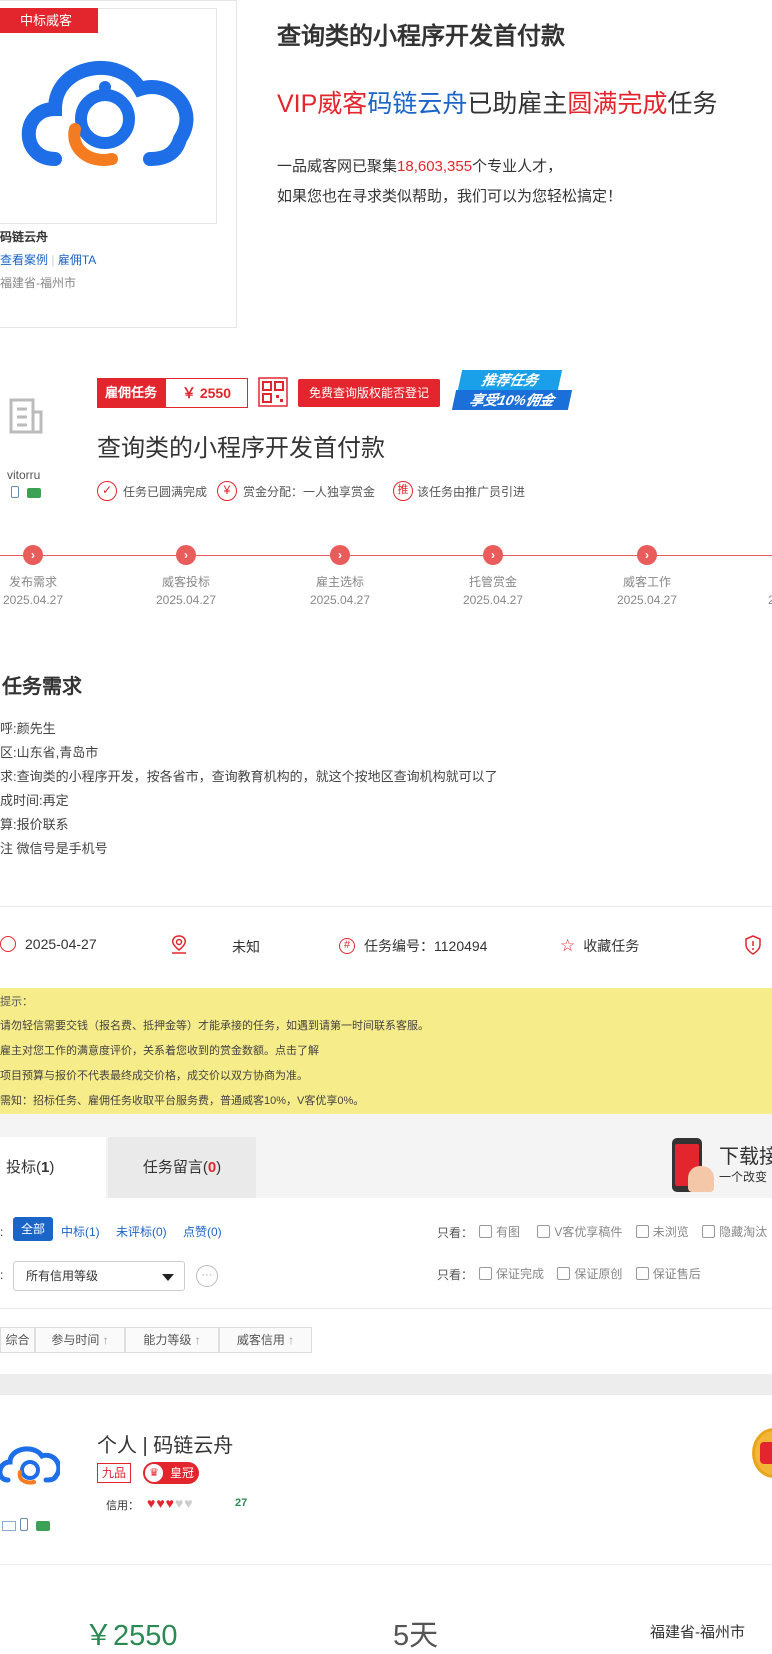  What do you see at coordinates (762, 1459) in the screenshot?
I see `medal-icon` at bounding box center [762, 1459].